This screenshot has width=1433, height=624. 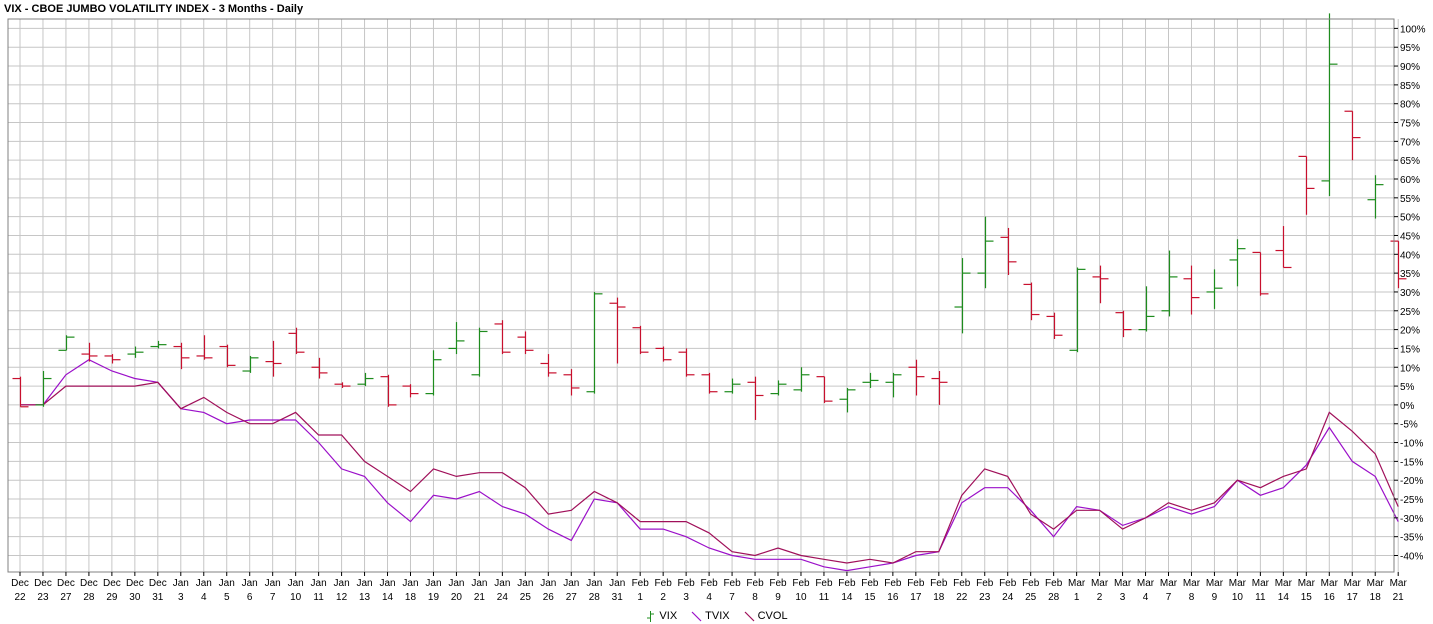 I want to click on y-tick-label: -10%, so click(x=1411, y=444).